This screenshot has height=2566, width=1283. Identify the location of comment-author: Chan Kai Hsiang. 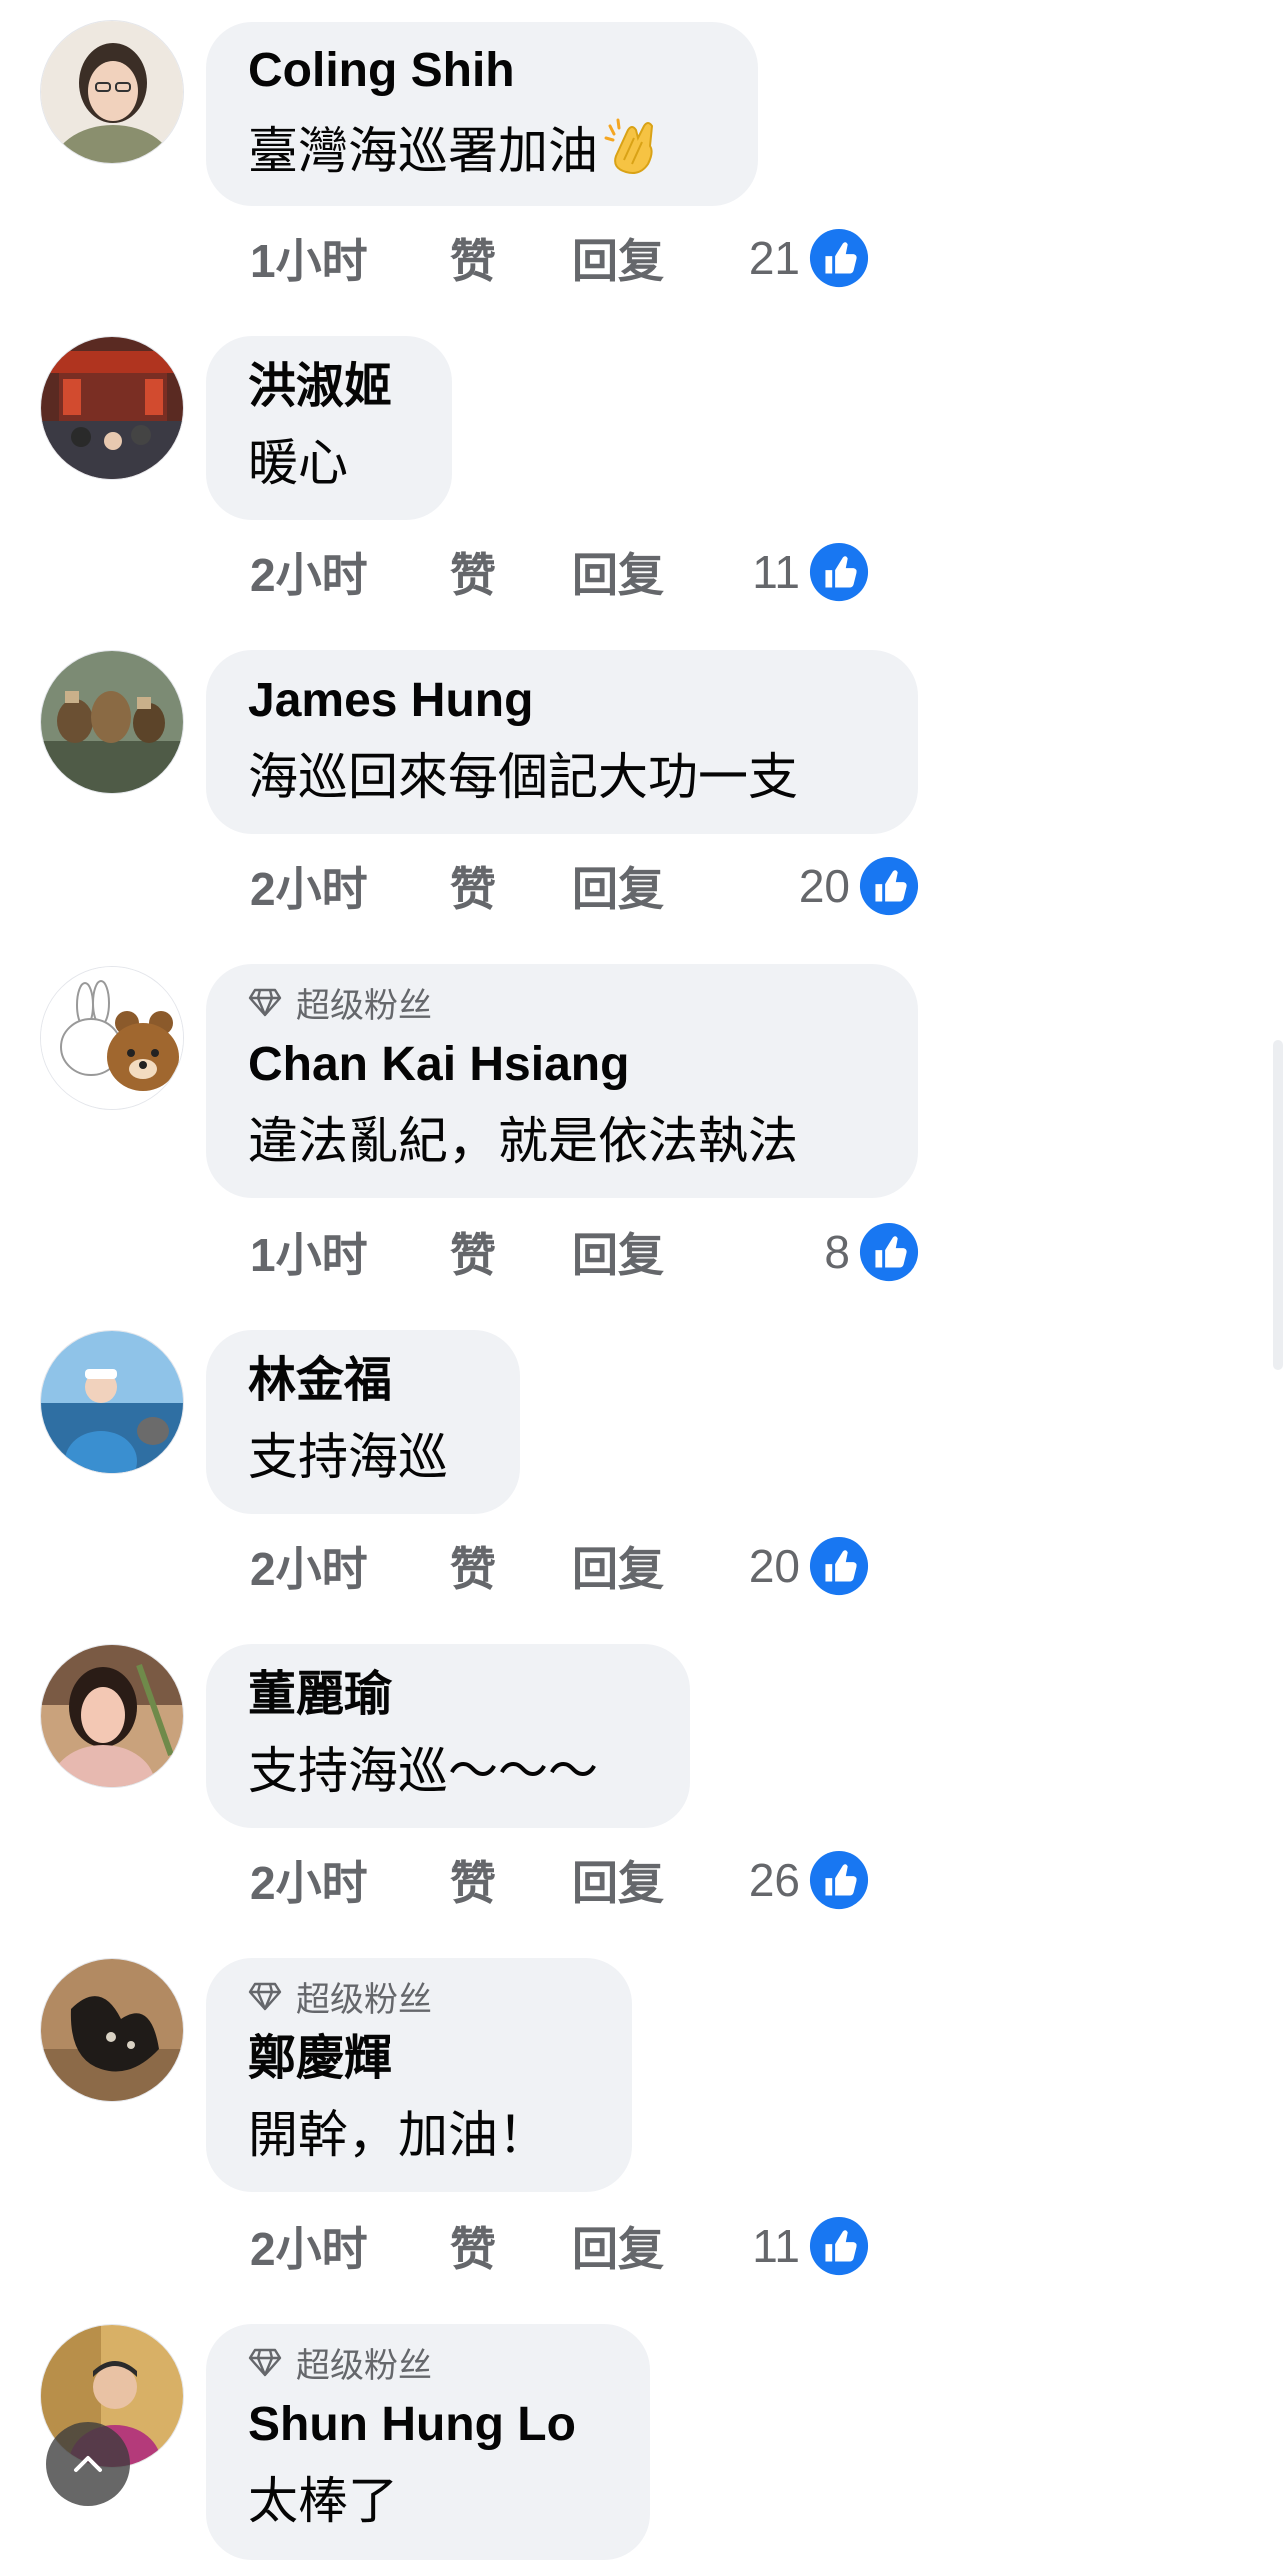
(438, 1065).